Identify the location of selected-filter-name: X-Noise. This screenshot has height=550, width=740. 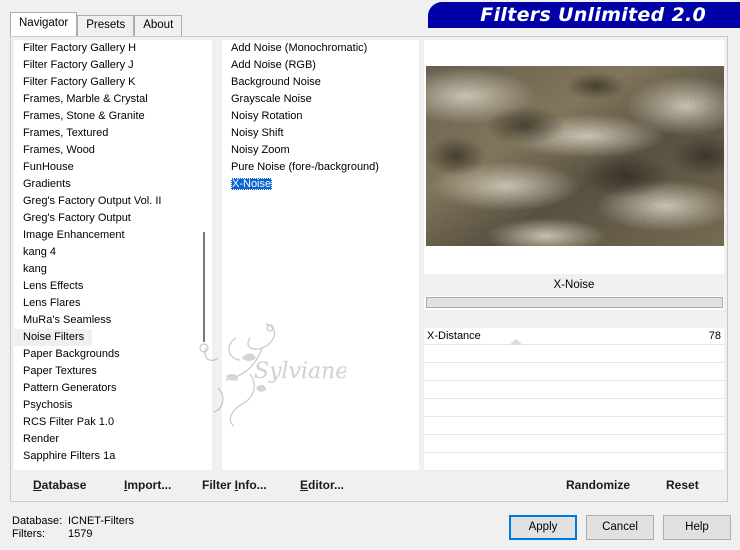
(574, 285).